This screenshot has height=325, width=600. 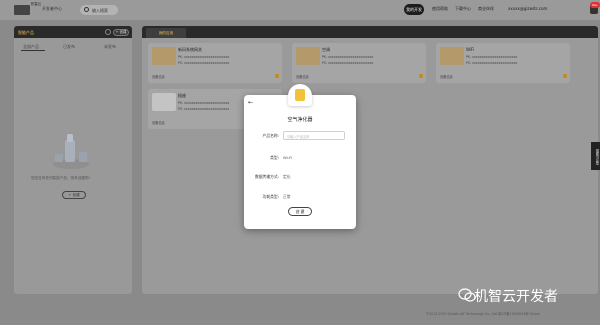 What do you see at coordinates (36, 4) in the screenshot?
I see `logo-text: 机智云` at bounding box center [36, 4].